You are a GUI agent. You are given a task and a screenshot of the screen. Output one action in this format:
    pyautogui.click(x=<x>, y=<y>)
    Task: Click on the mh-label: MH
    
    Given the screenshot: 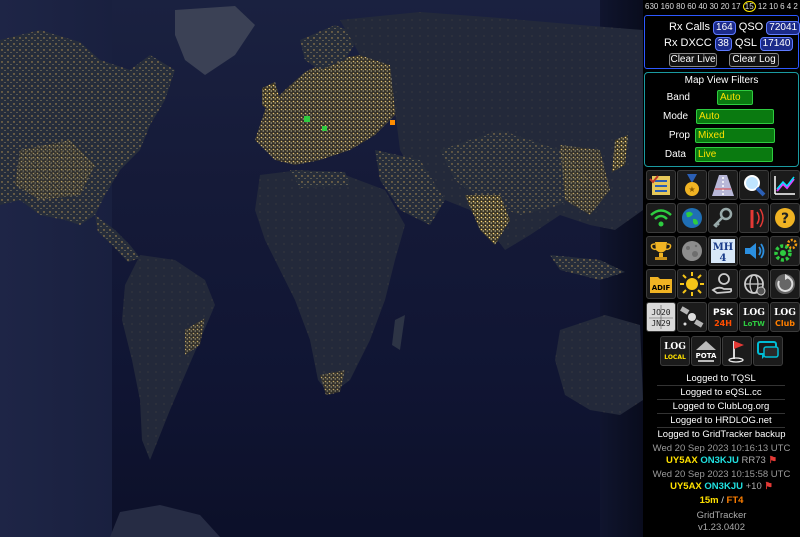 What is the action you would take?
    pyautogui.click(x=723, y=247)
    